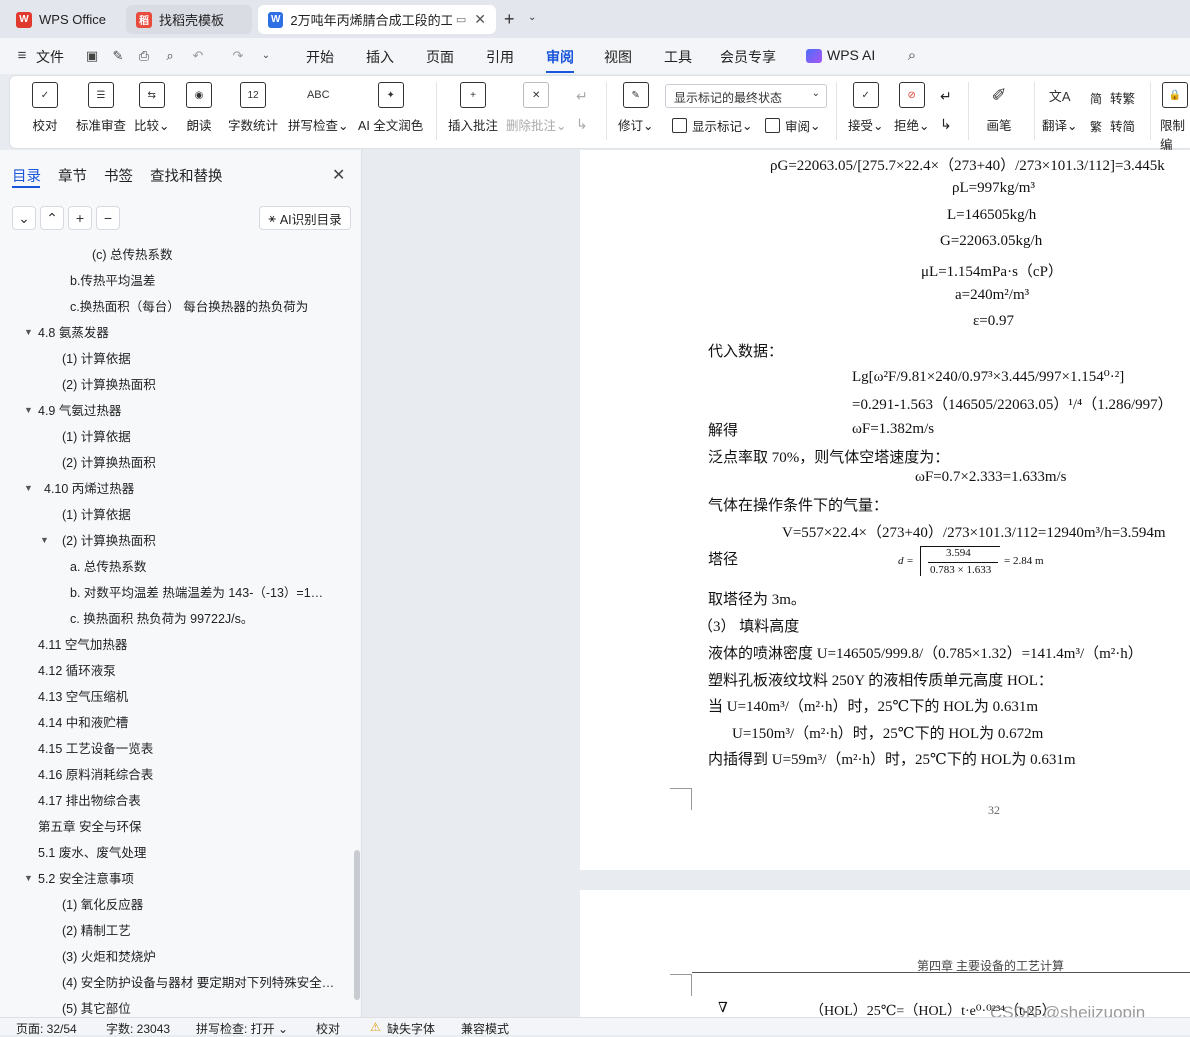 The image size is (1190, 1037). What do you see at coordinates (338, 175) in the screenshot?
I see `close-pane-icon: ✕` at bounding box center [338, 175].